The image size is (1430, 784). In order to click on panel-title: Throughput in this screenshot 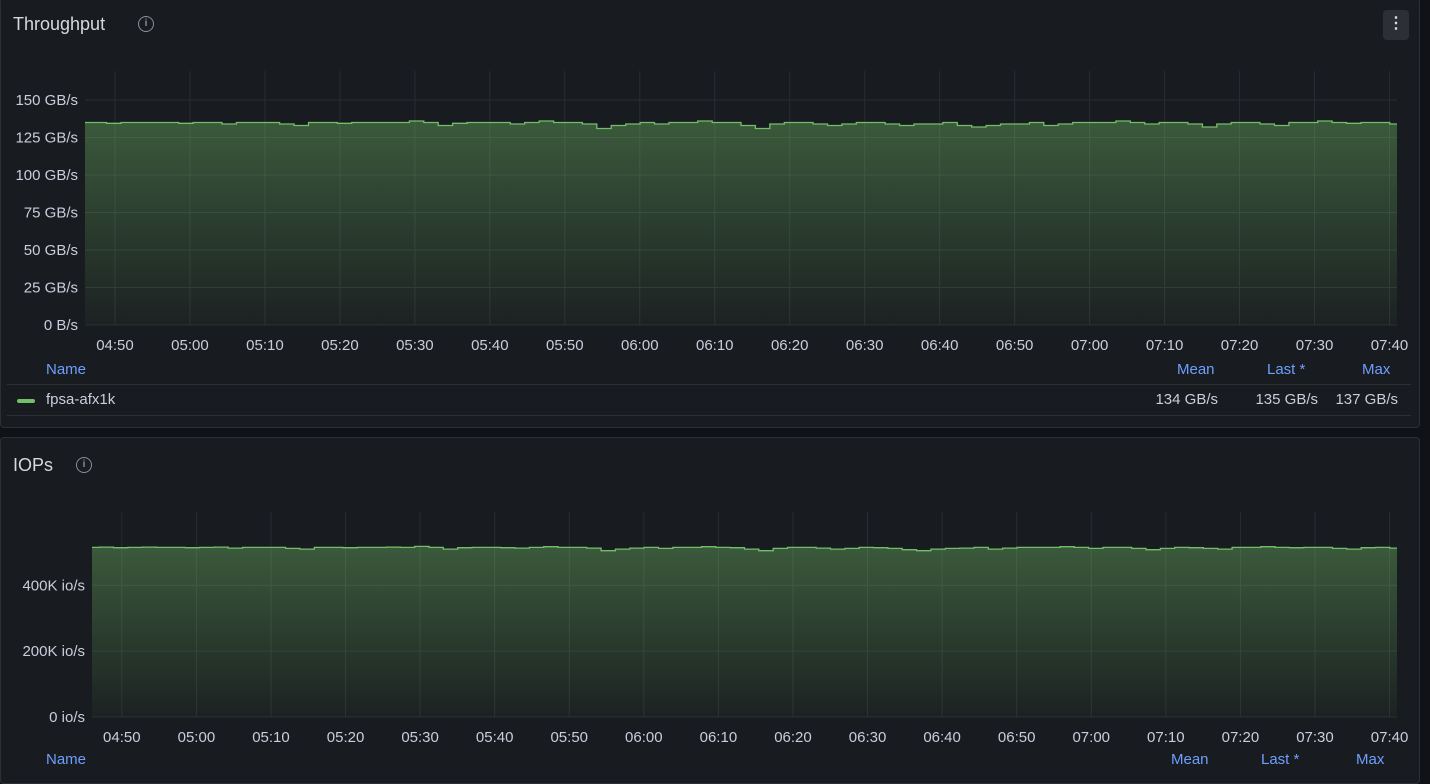, I will do `click(59, 24)`.